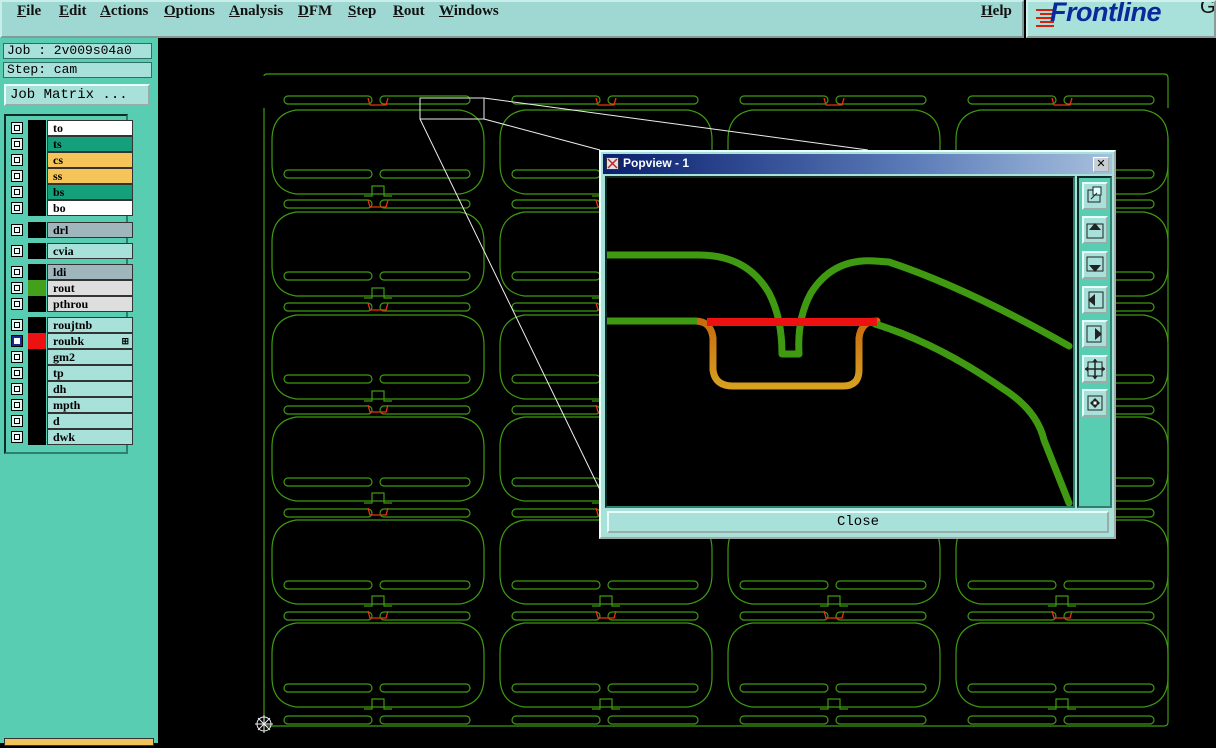 The width and height of the screenshot is (1216, 748). I want to click on layer-name: cvia, so click(90, 251).